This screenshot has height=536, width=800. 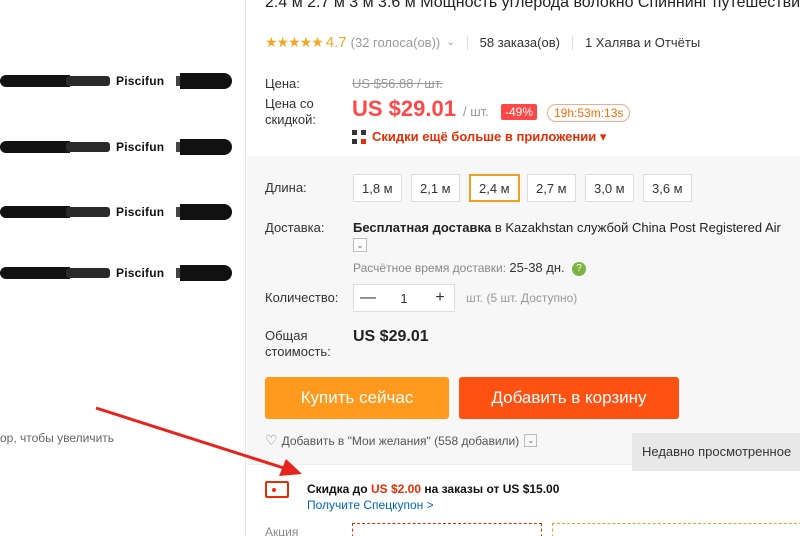 I want to click on help-icon: ?, so click(x=579, y=268).